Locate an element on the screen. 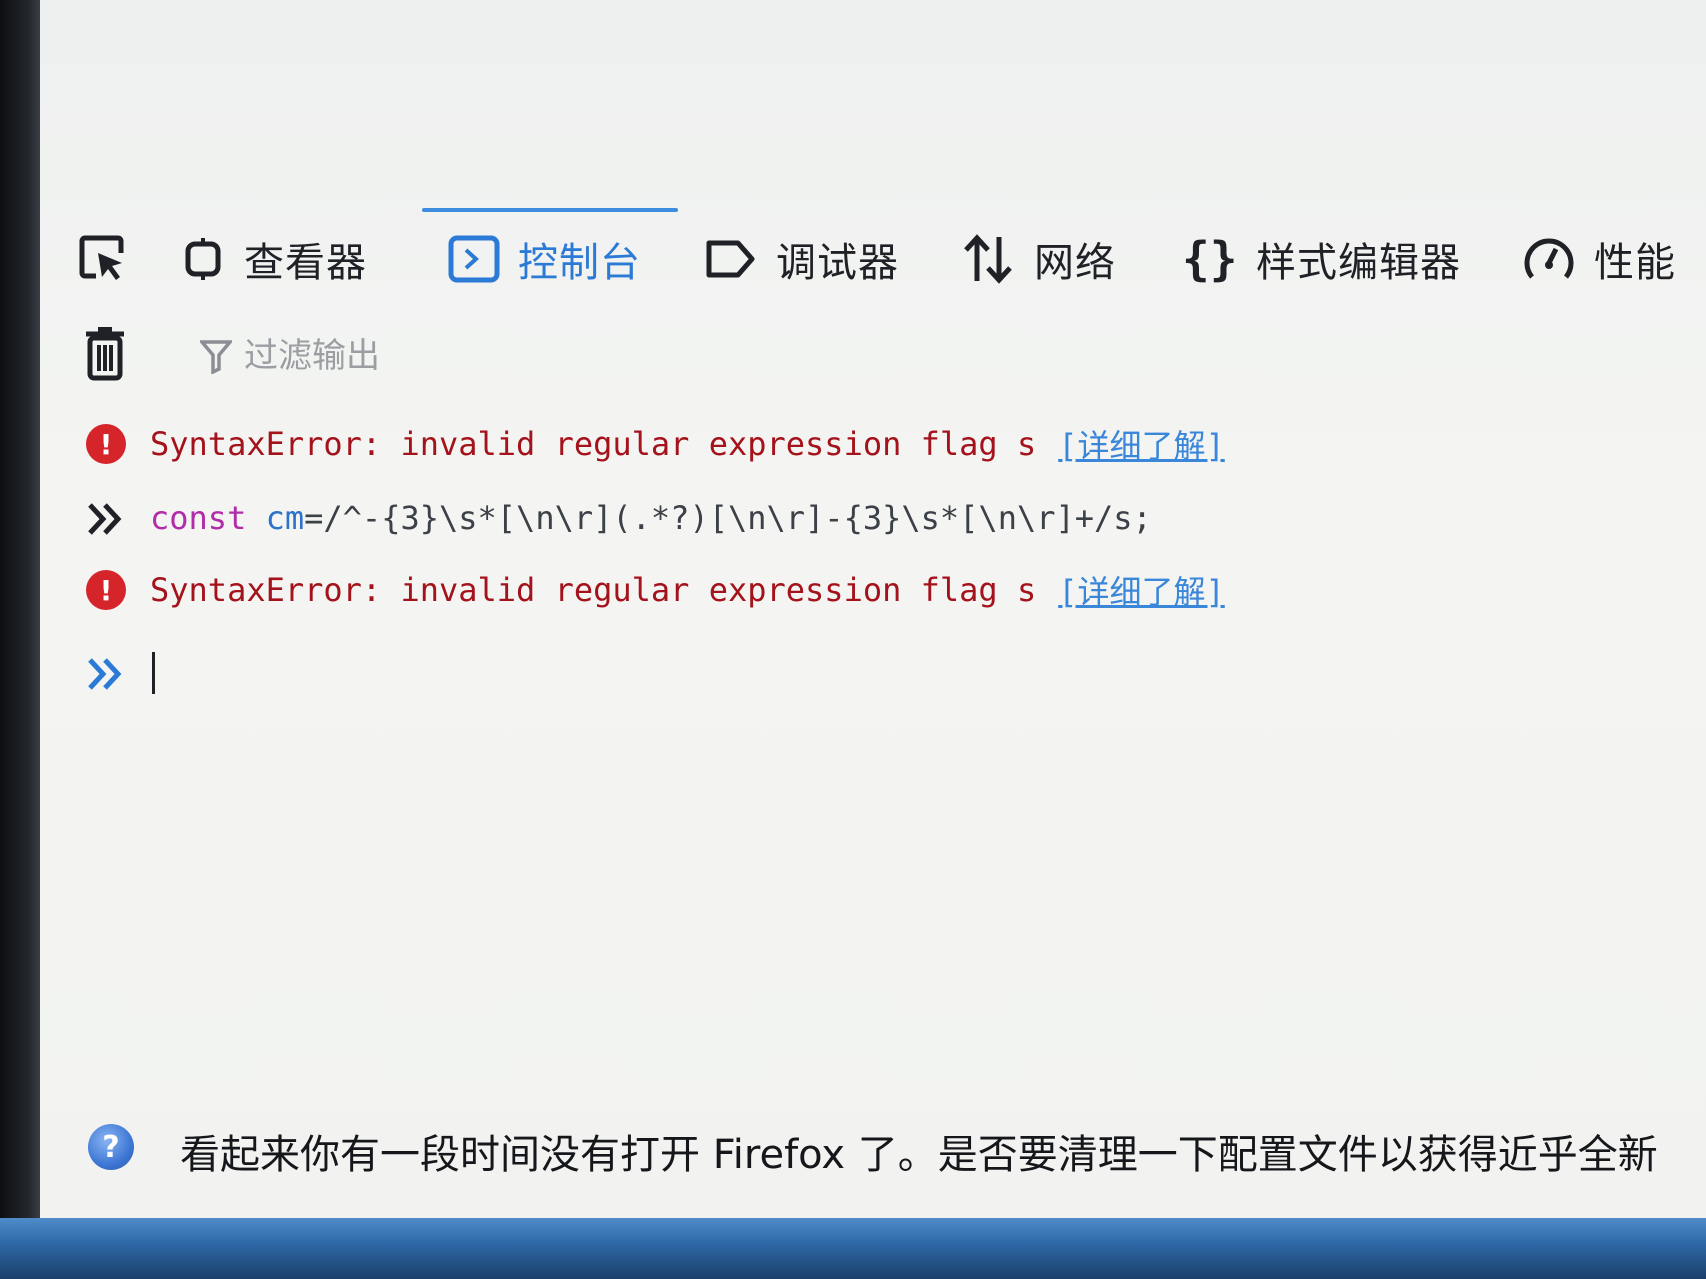 This screenshot has width=1706, height=1279. tab-inspector-label: 查看器 is located at coordinates (305, 263).